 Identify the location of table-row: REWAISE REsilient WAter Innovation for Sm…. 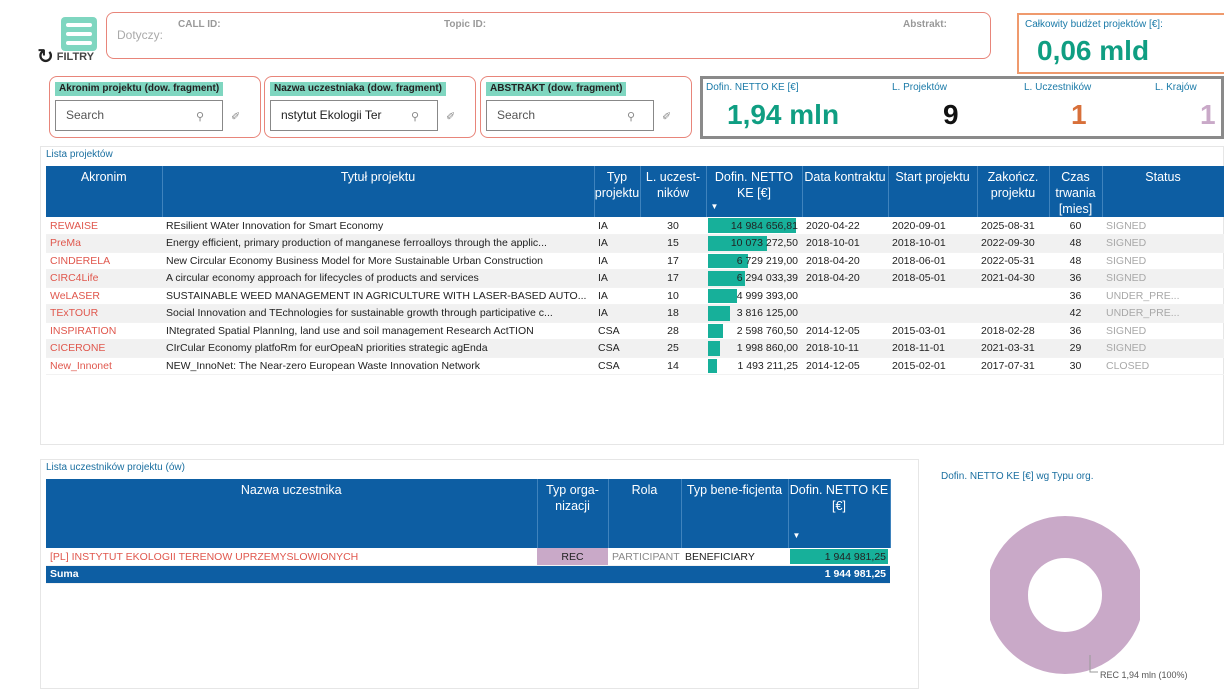
(635, 226).